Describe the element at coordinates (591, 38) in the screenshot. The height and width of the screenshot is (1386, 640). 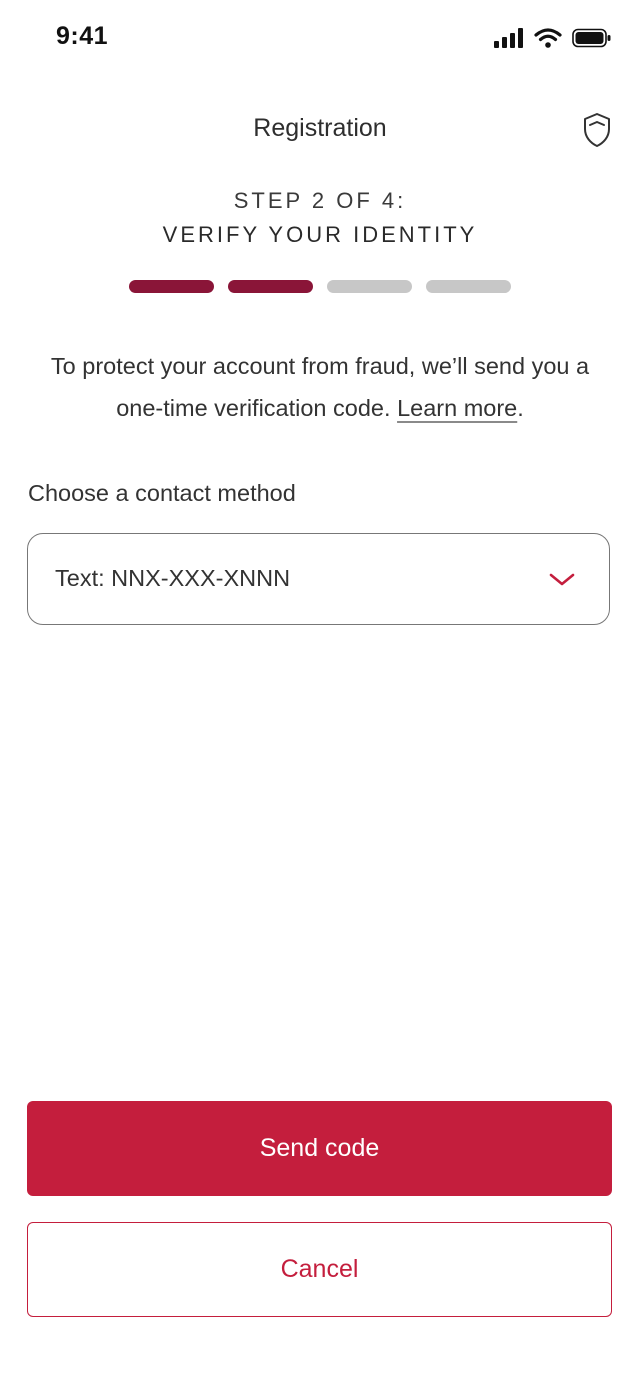
I see `battery-icon` at that location.